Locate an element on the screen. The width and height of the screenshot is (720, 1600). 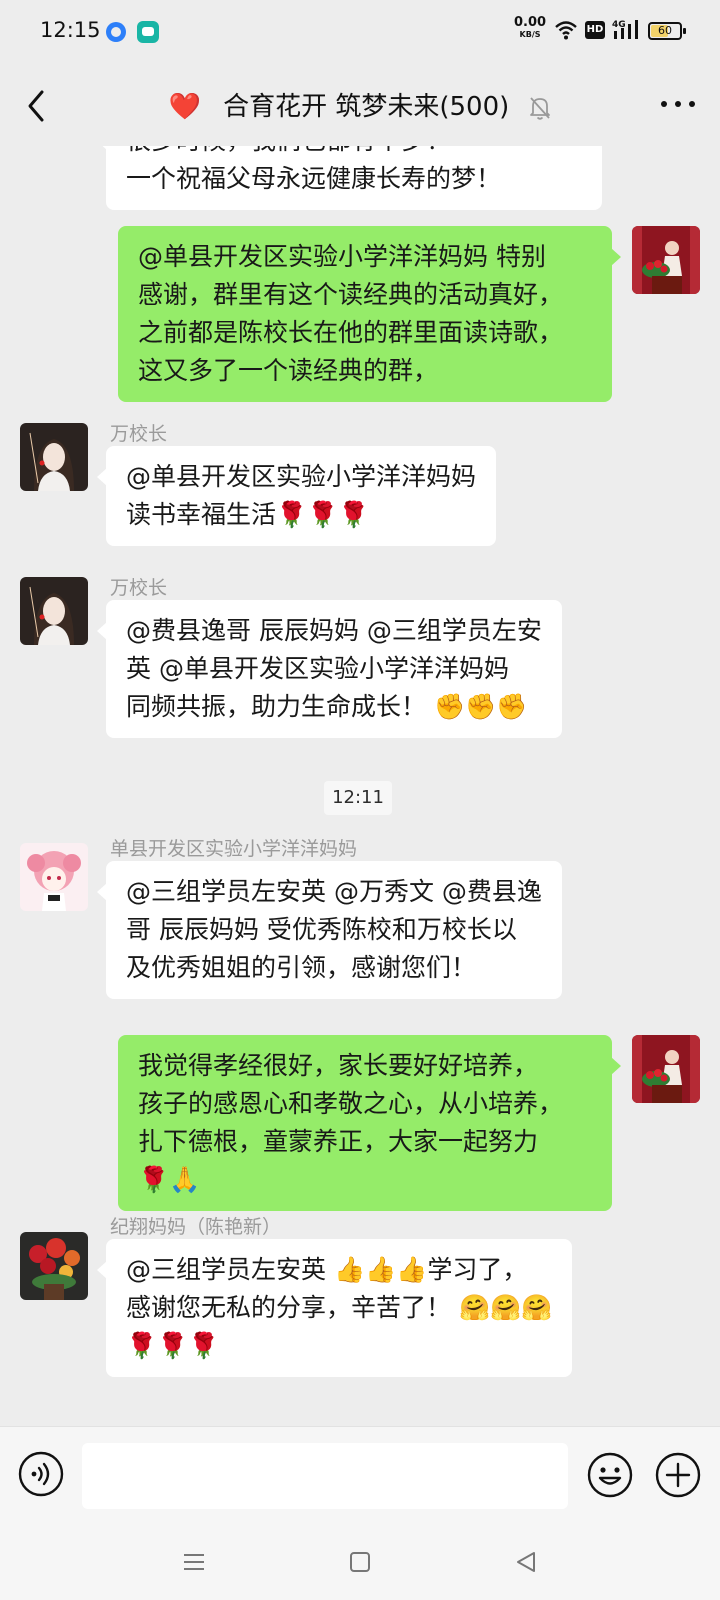
status-time: 12:15 is located at coordinates (70, 30).